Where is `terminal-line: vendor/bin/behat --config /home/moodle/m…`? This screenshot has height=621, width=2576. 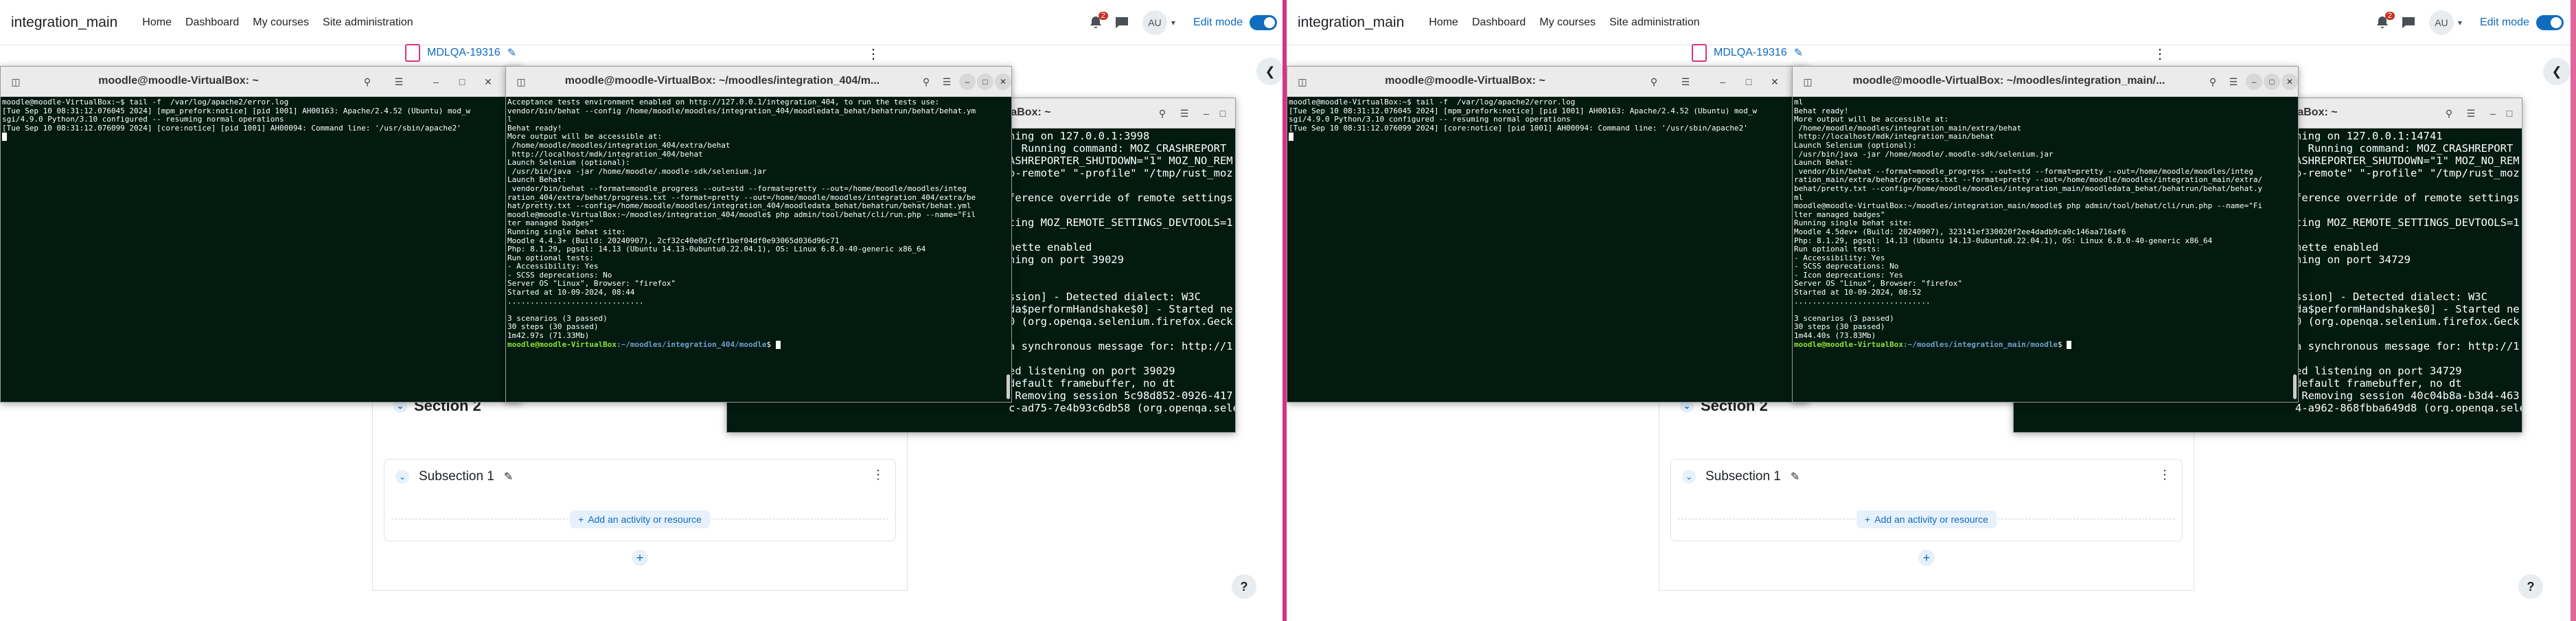
terminal-line: vendor/bin/behat --config /home/moodle/m… is located at coordinates (741, 111).